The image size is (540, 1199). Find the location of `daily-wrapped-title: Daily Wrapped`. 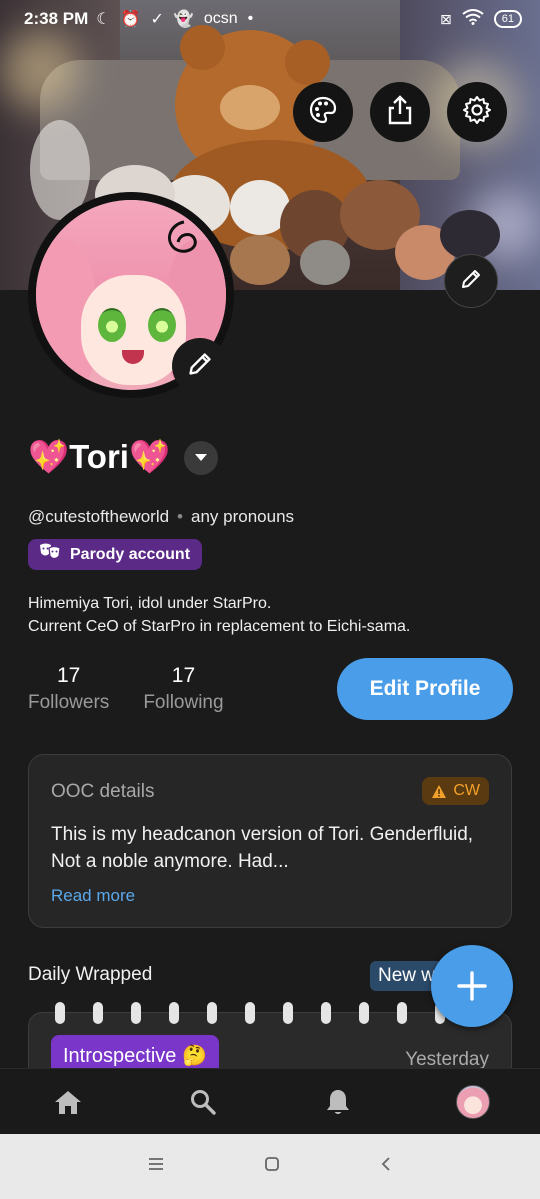

daily-wrapped-title: Daily Wrapped is located at coordinates (90, 974).